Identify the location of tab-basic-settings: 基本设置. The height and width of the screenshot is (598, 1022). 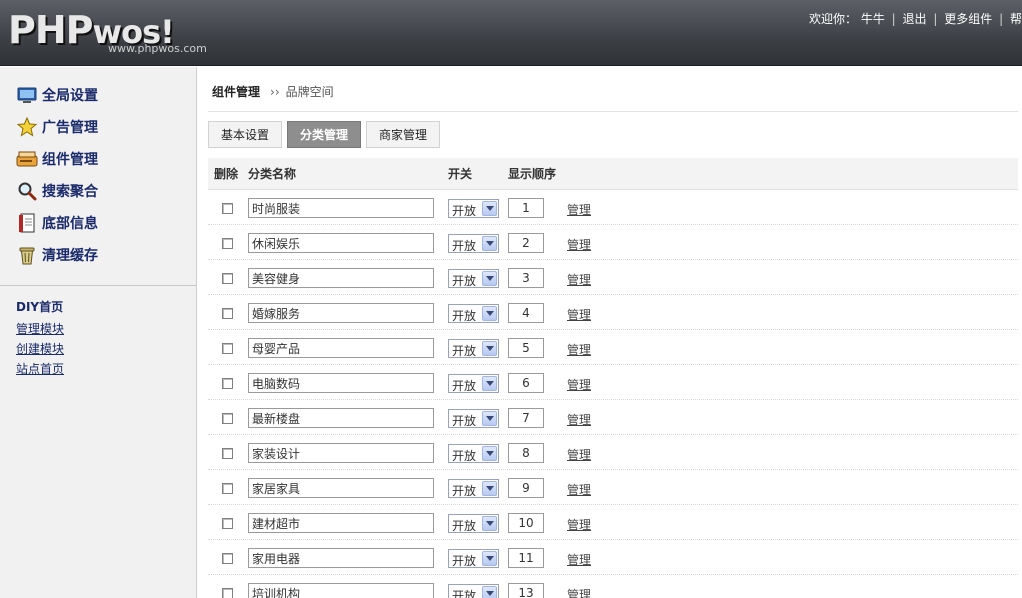
(245, 134).